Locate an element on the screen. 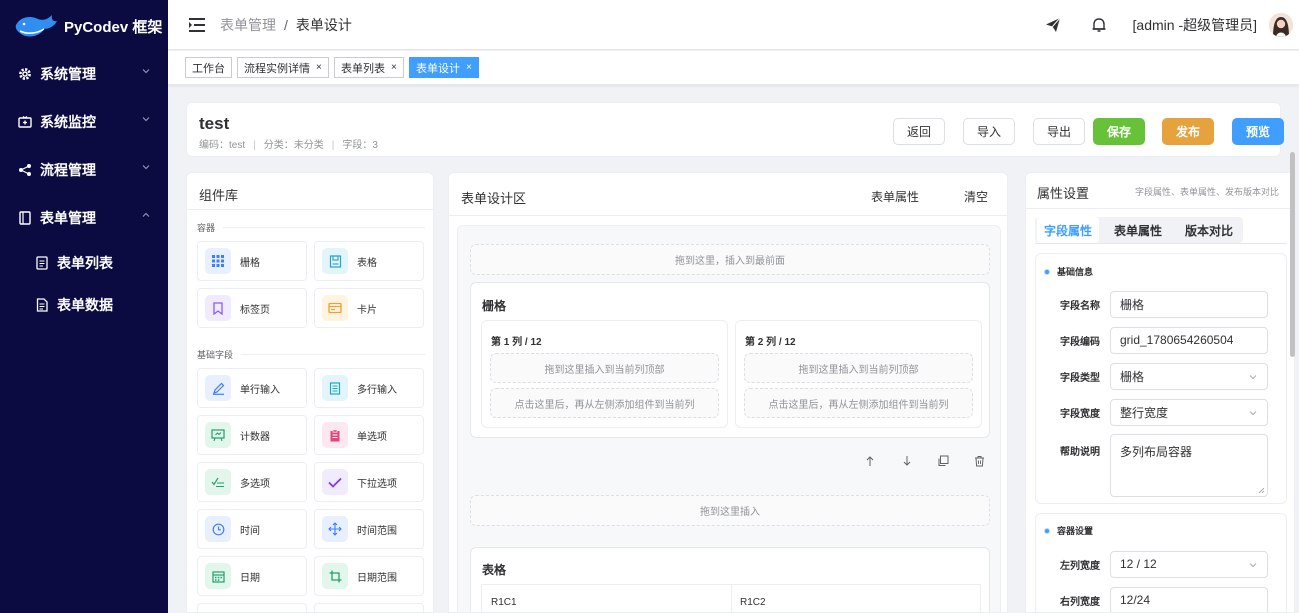  tab-form-properties: 表单属性 is located at coordinates (1138, 230).